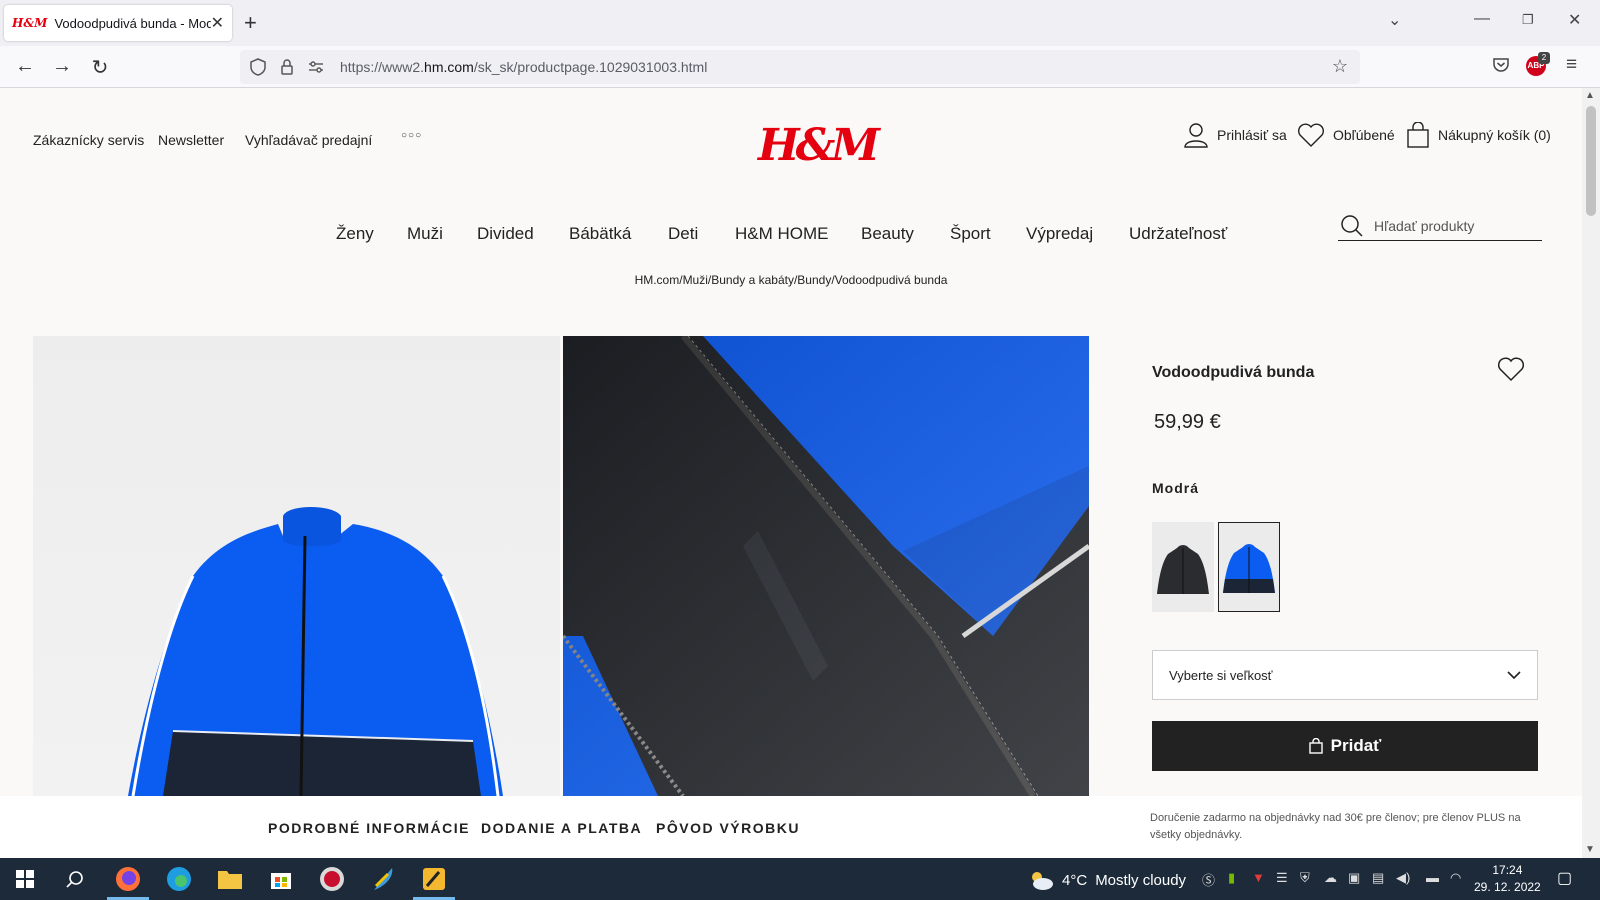 The width and height of the screenshot is (1600, 900). What do you see at coordinates (970, 234) in the screenshot?
I see `nav-sport: Šport` at bounding box center [970, 234].